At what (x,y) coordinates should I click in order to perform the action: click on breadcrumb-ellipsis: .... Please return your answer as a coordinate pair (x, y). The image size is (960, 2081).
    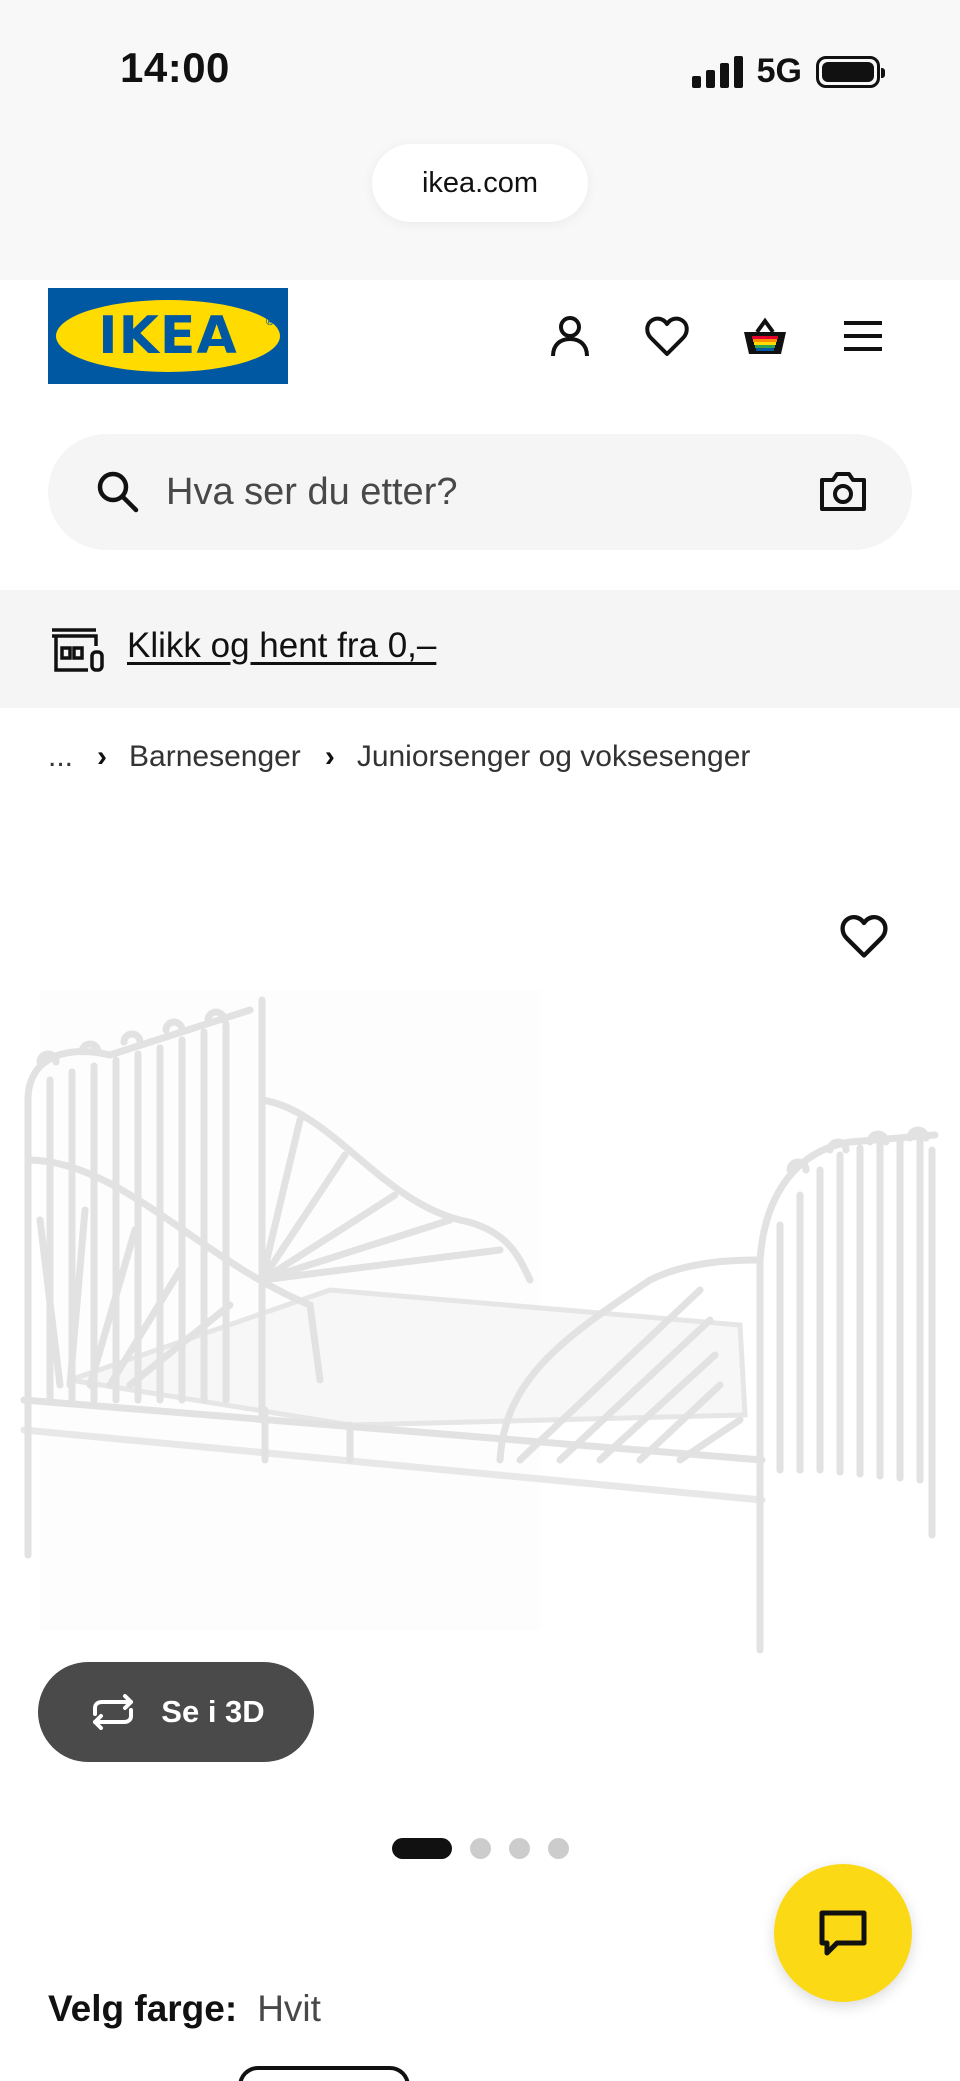
    Looking at the image, I should click on (60, 757).